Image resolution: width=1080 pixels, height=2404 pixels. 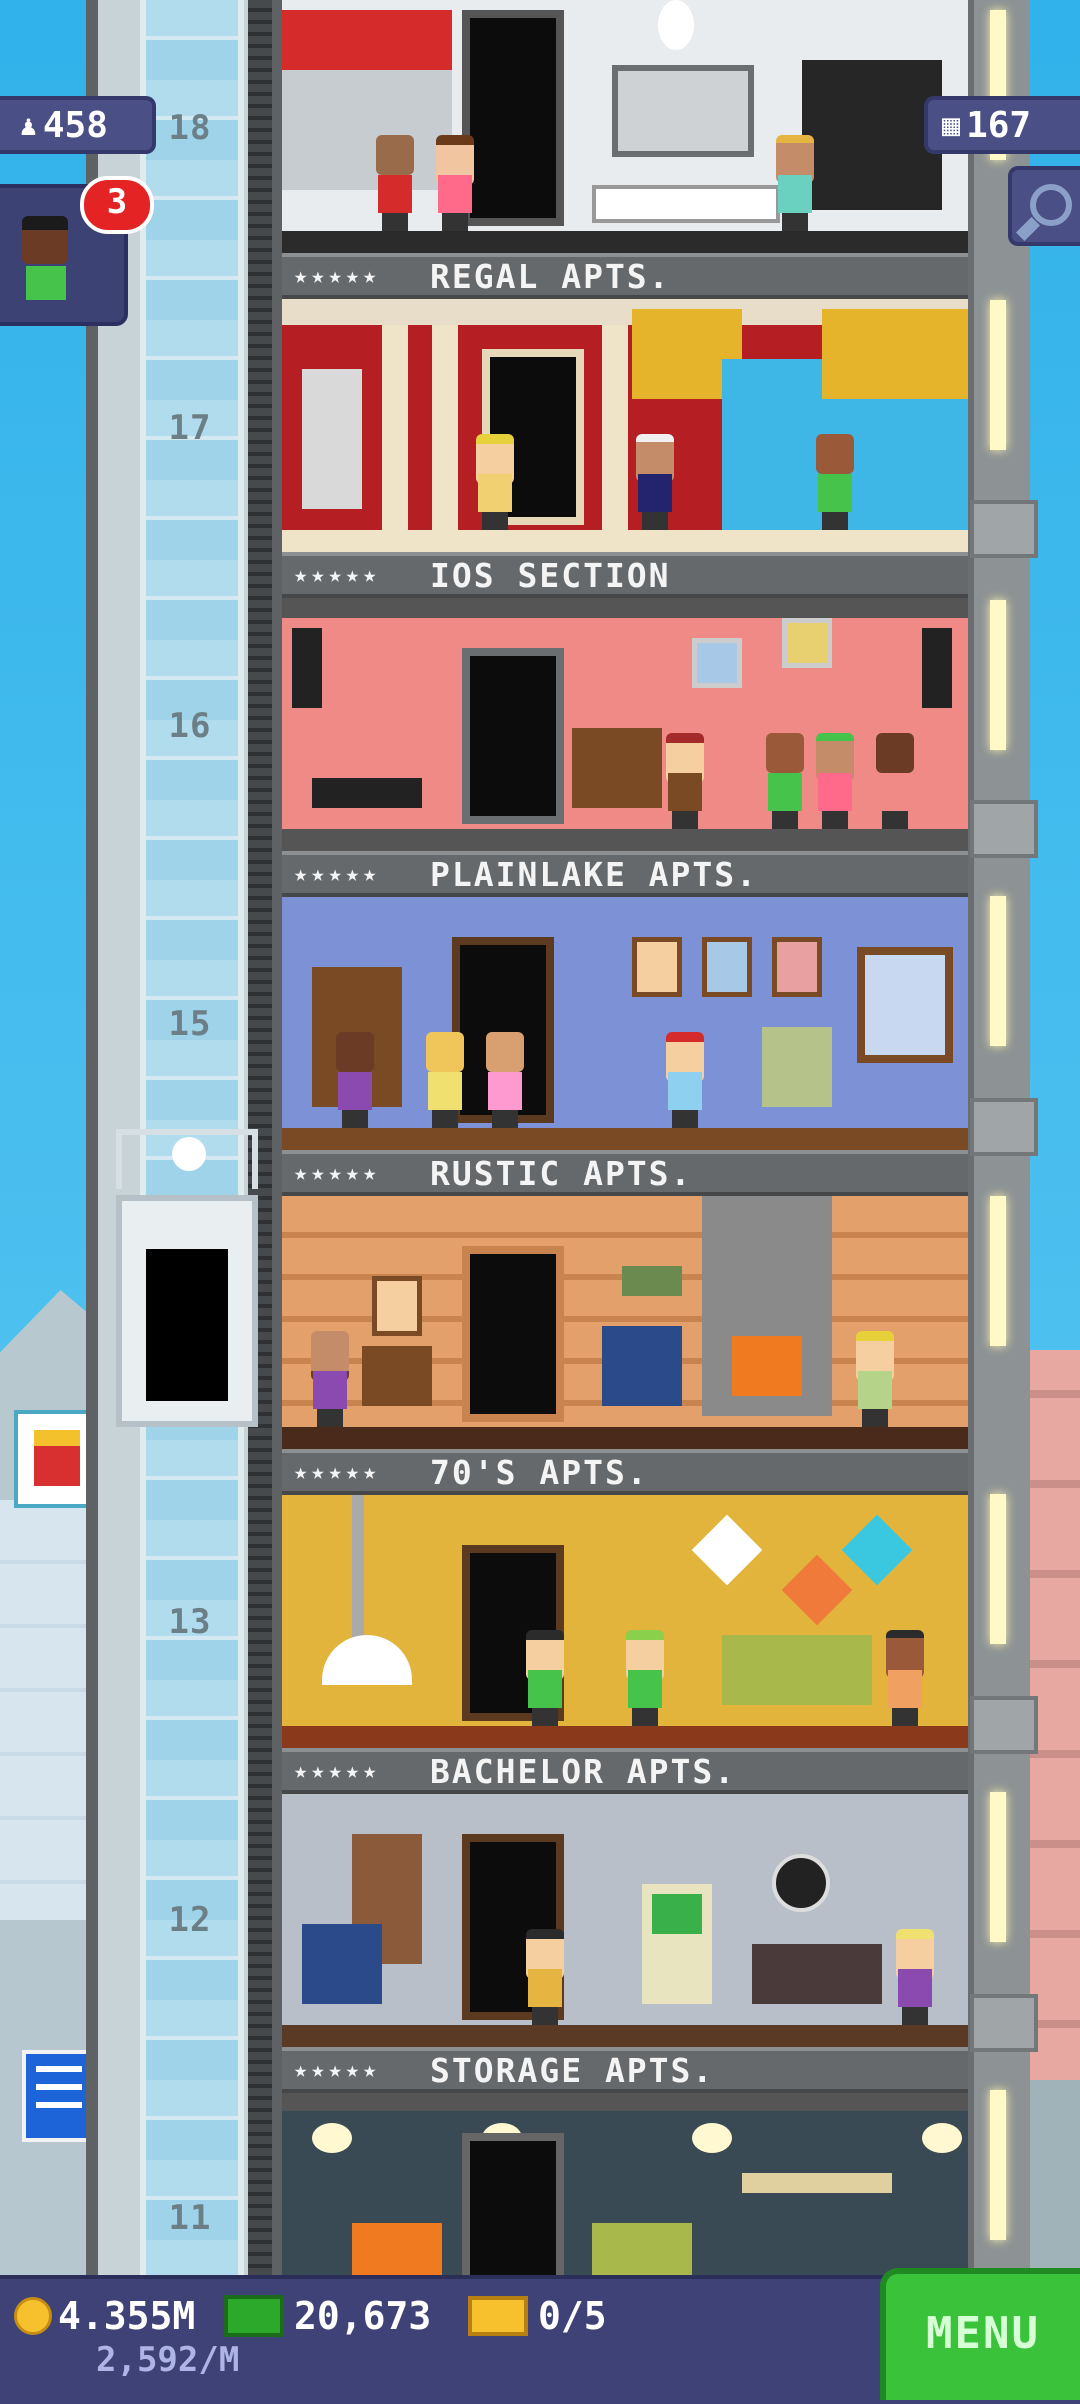 I want to click on cabinet, so click(x=617, y=768).